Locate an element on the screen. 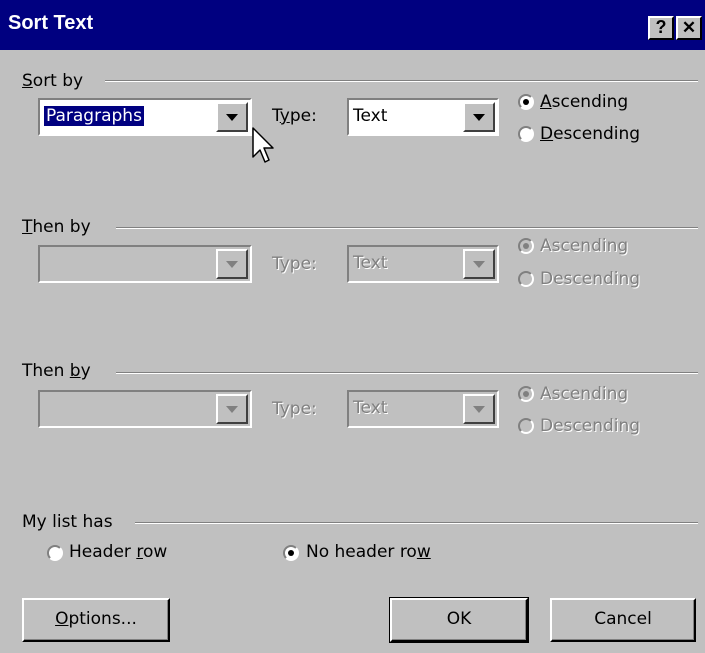 The width and height of the screenshot is (705, 653). help-button: ? is located at coordinates (661, 28).